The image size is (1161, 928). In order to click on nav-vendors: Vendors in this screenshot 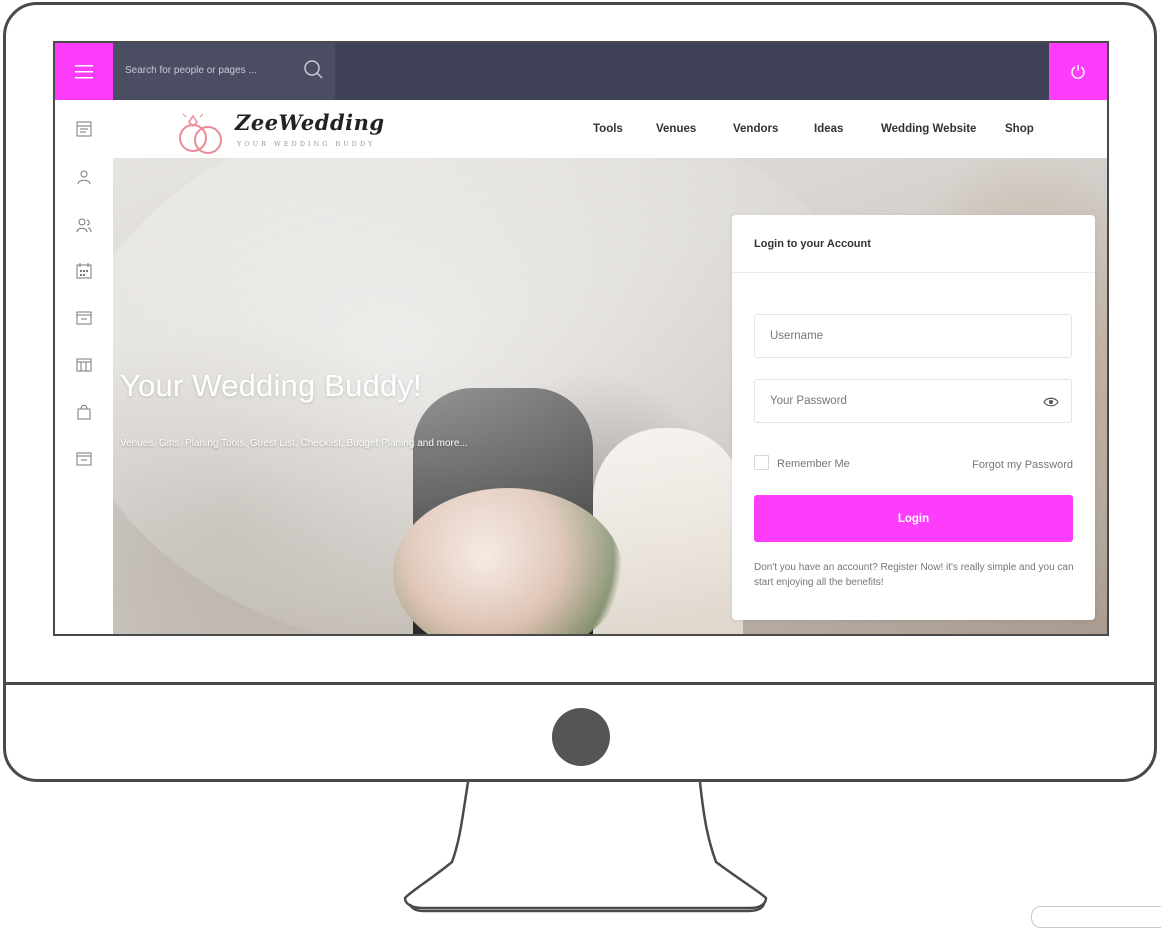, I will do `click(755, 129)`.